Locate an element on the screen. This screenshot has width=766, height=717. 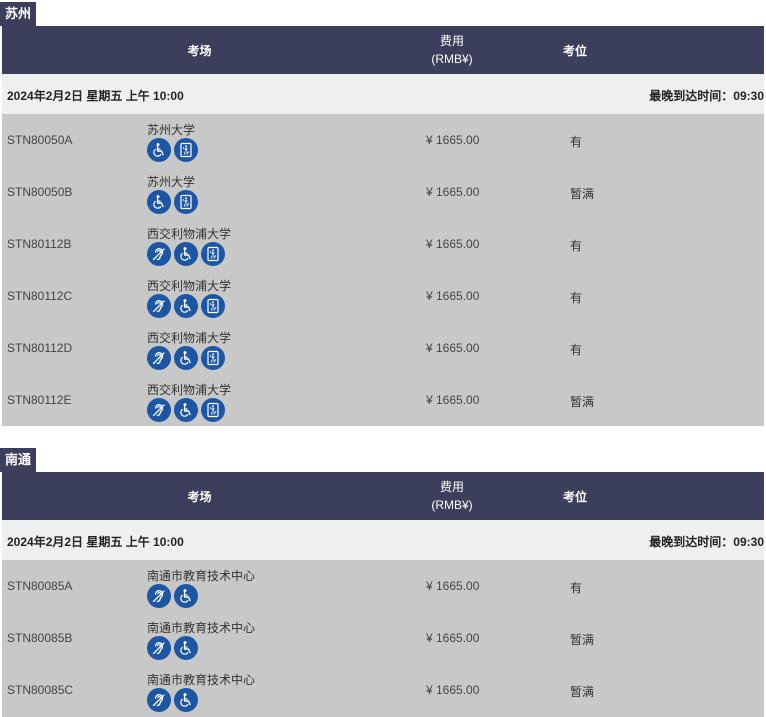
session-row: STN80050A 苏州大学 ¥ 1665.00 有 is located at coordinates (383, 140).